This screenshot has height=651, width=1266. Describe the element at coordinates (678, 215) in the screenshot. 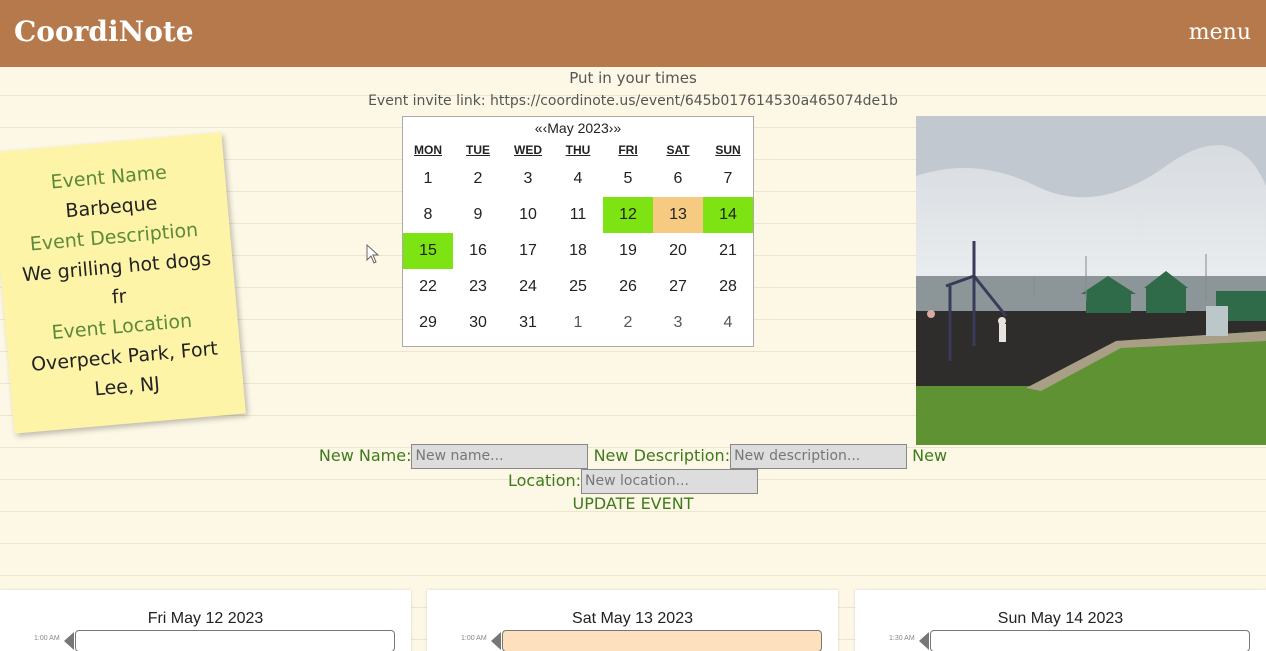

I see `calendar-day: 13` at that location.